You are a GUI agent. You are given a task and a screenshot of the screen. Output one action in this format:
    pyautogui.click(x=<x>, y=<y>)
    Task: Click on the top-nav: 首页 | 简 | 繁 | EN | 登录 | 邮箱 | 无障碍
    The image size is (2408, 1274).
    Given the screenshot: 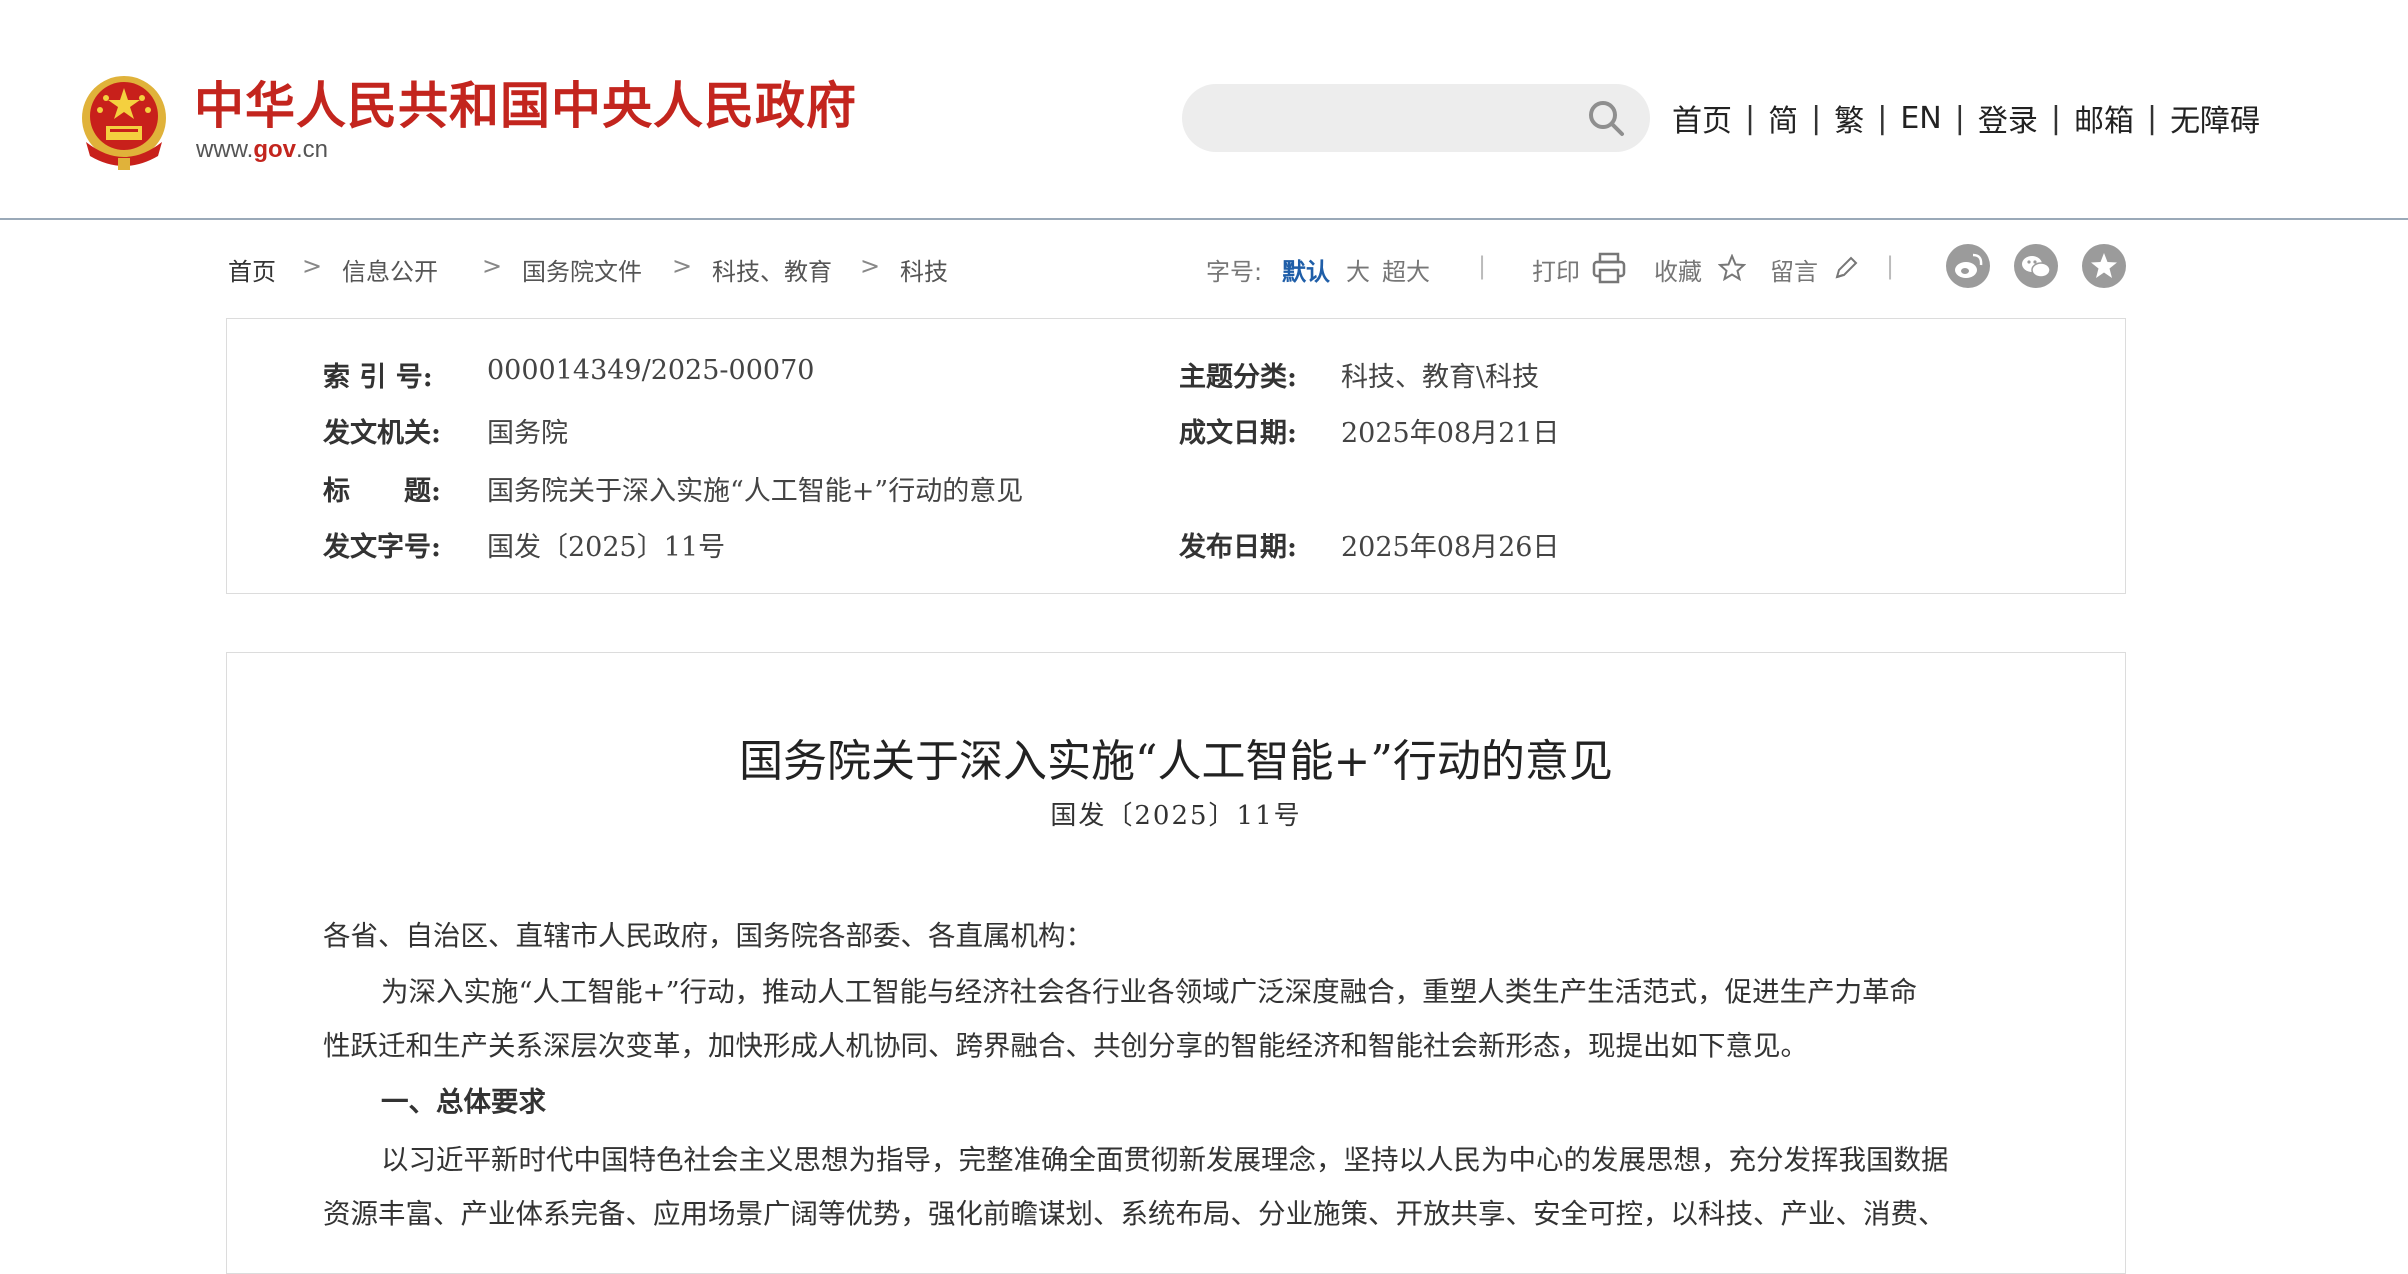 What is the action you would take?
    pyautogui.click(x=1966, y=118)
    